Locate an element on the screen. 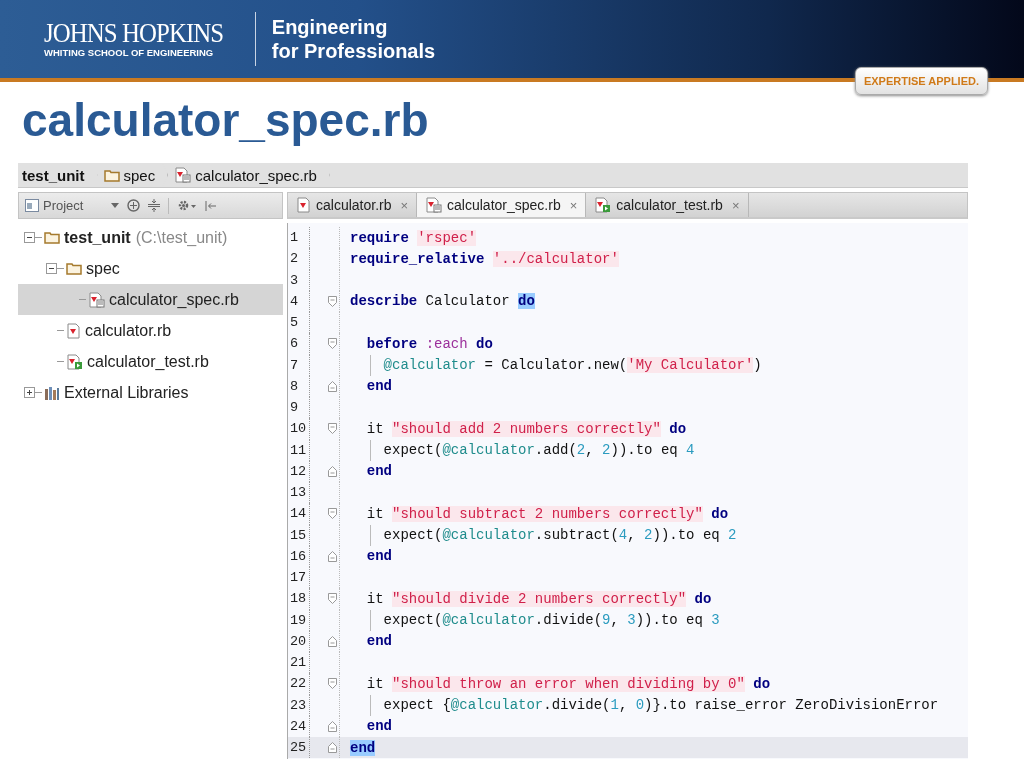 This screenshot has width=1024, height=768. slide-title: calculator_spec.rb is located at coordinates (226, 120).